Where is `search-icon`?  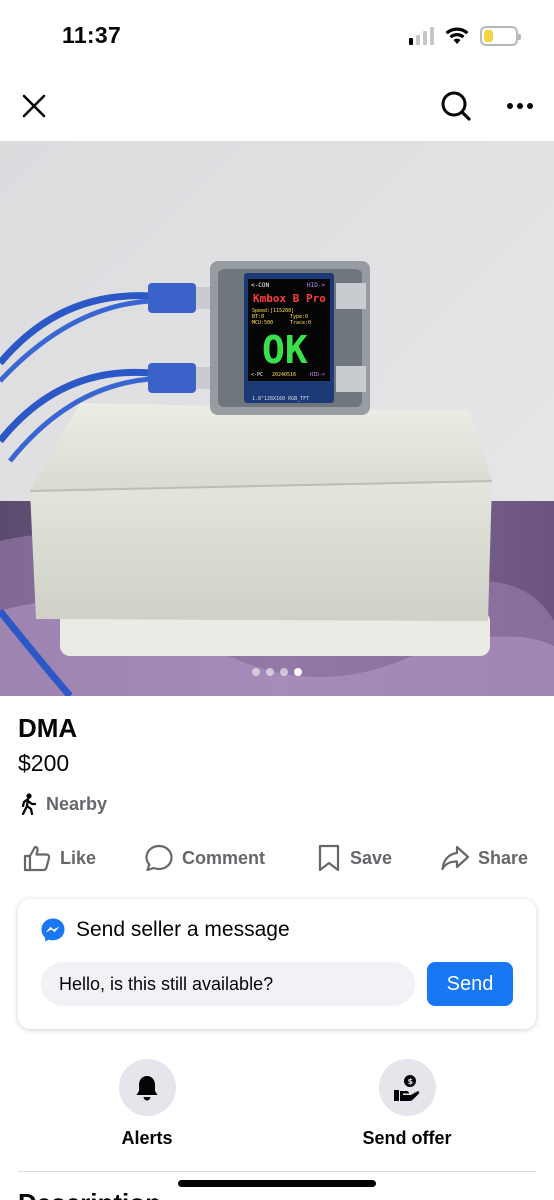
search-icon is located at coordinates (456, 106).